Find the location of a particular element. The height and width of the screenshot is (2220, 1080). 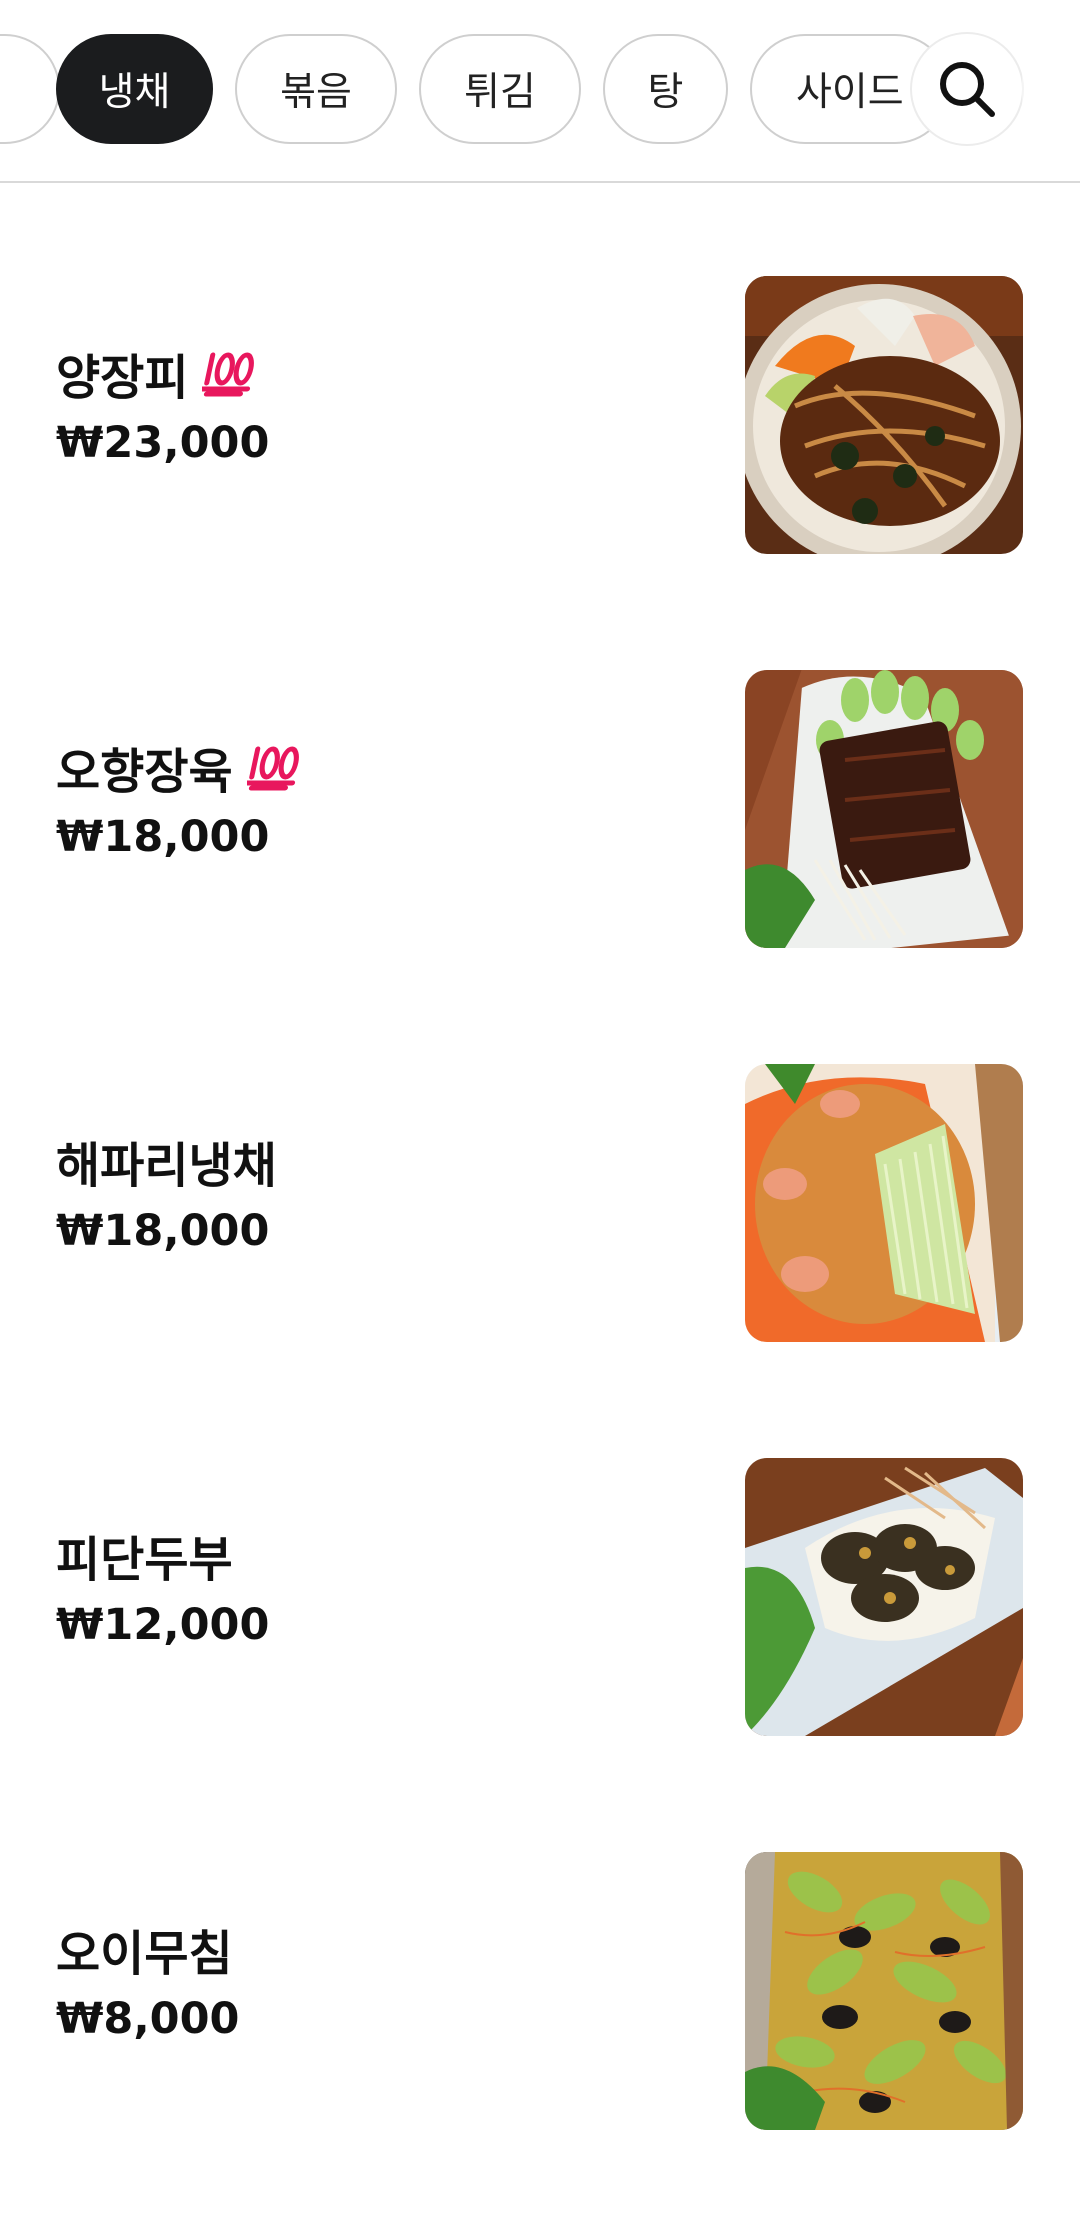

category-tab-bar: 냉채 볶음 튀김 탕 사이드 is located at coordinates (540, 91).